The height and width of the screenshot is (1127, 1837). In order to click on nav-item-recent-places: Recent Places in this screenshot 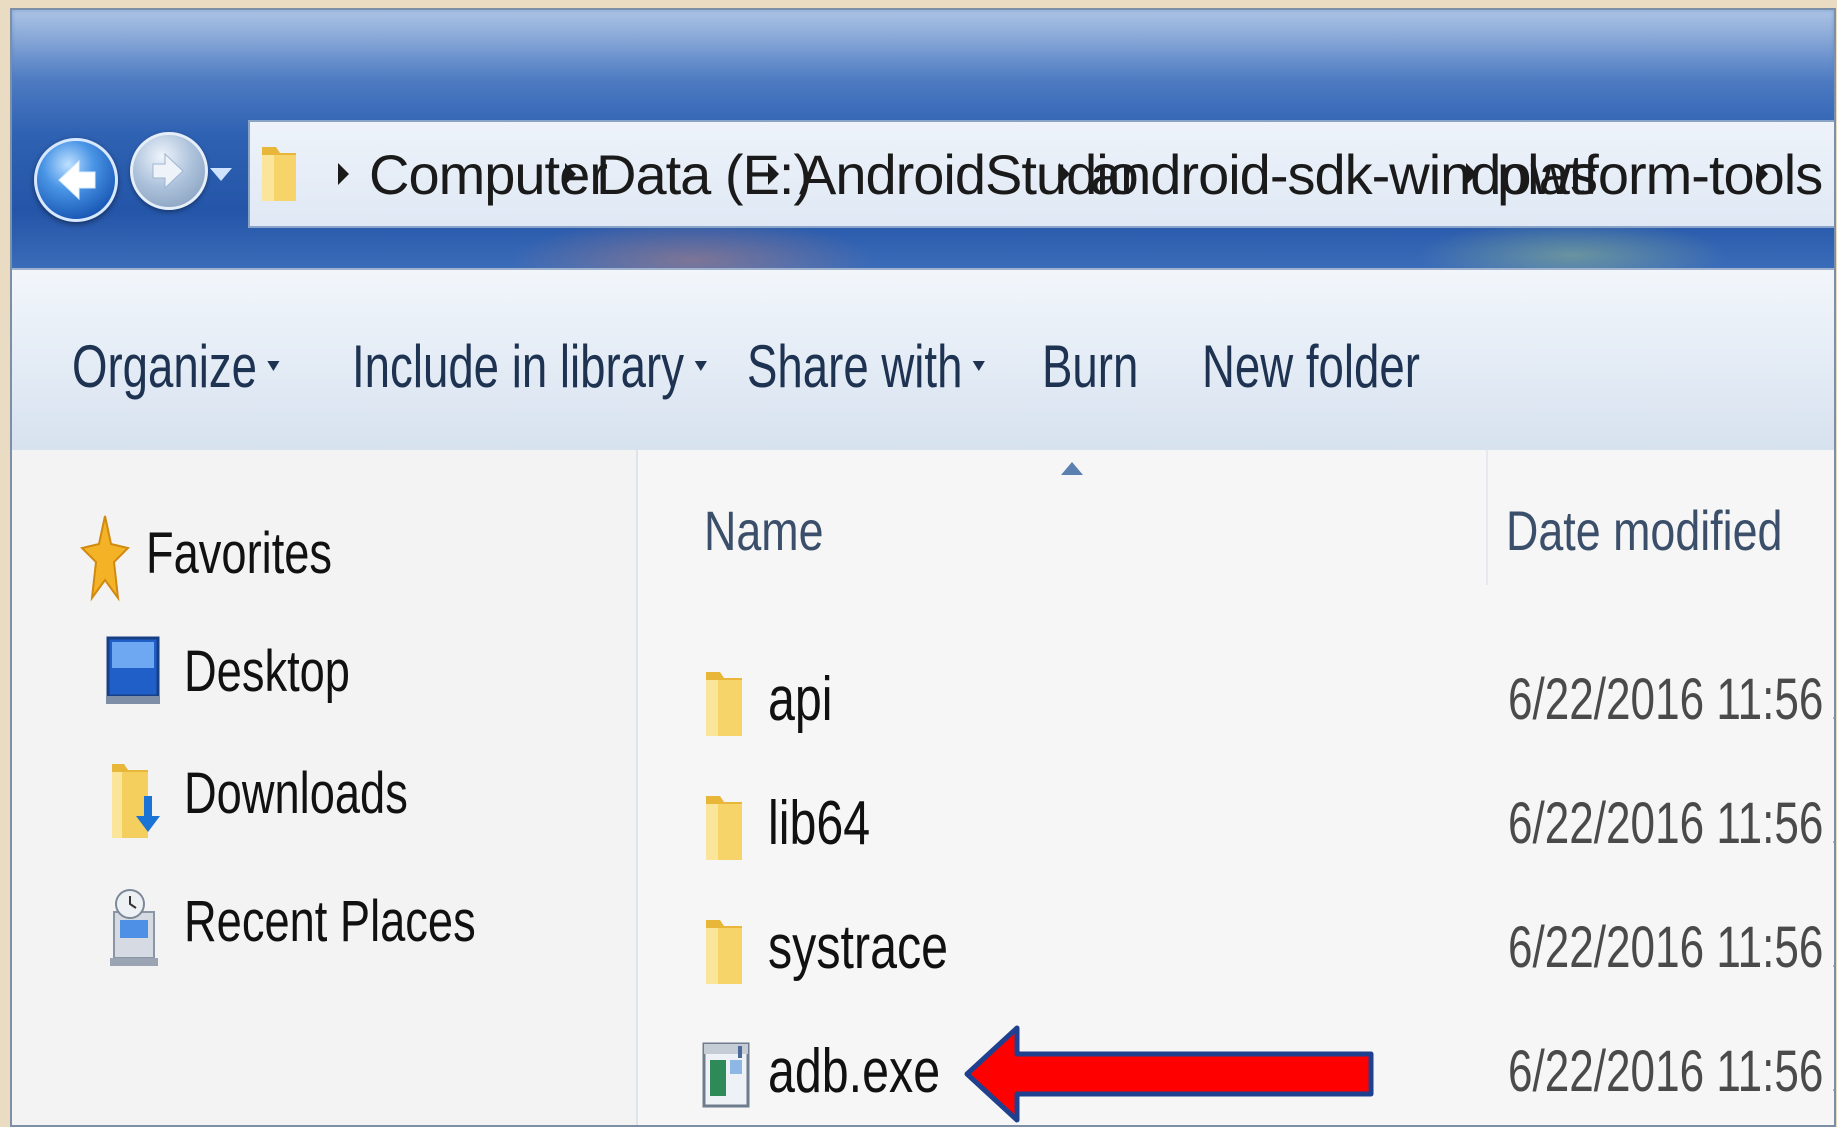, I will do `click(333, 928)`.